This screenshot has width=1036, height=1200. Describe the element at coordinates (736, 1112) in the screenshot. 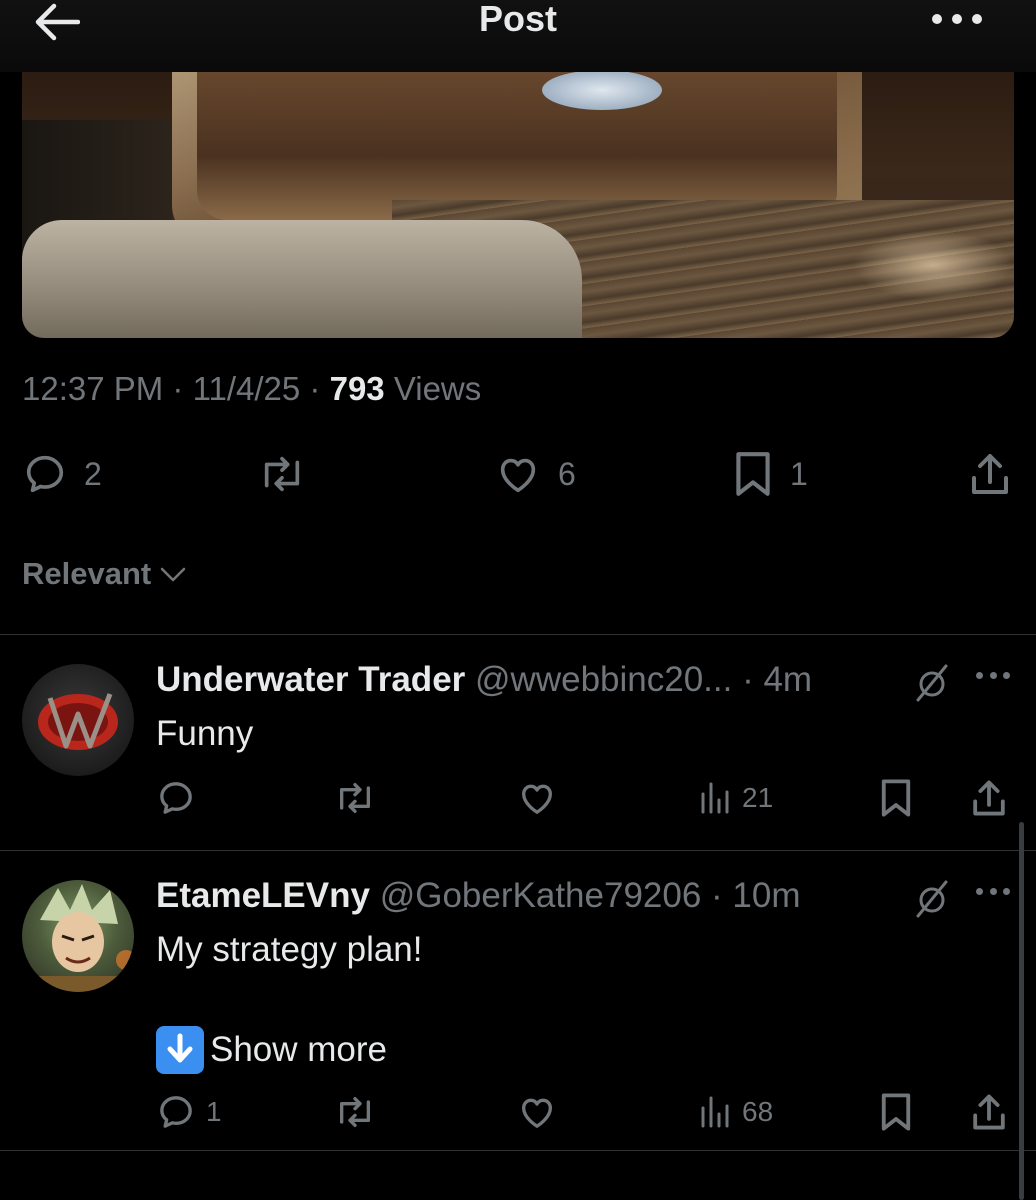

I see `views-button: 68` at that location.